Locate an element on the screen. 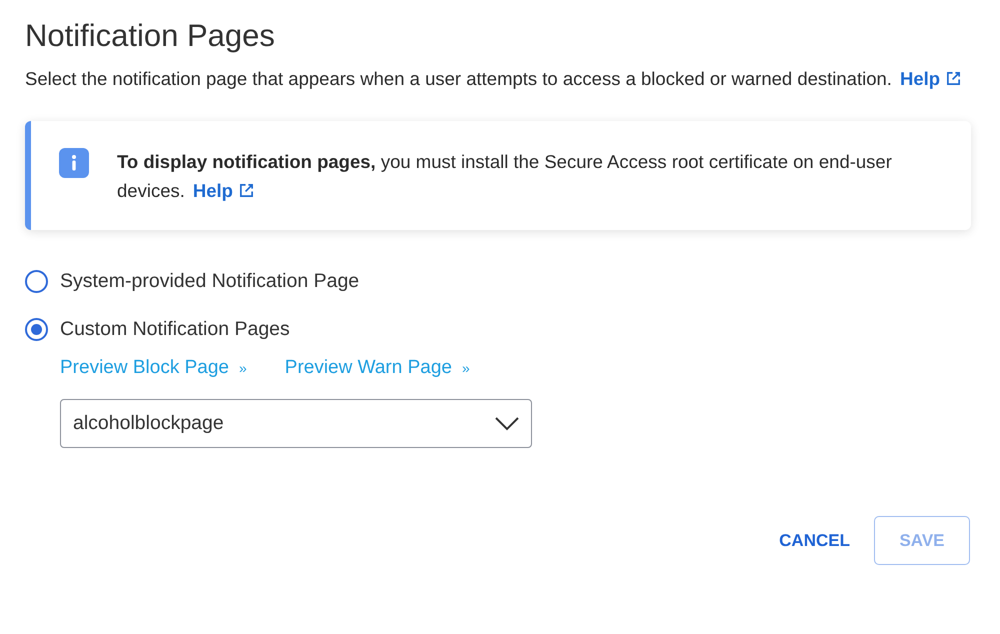 The image size is (1000, 634). description-text: Select the notification page that appears when a user attempts to access a blocked or warned destination. Help is located at coordinates (497, 78).